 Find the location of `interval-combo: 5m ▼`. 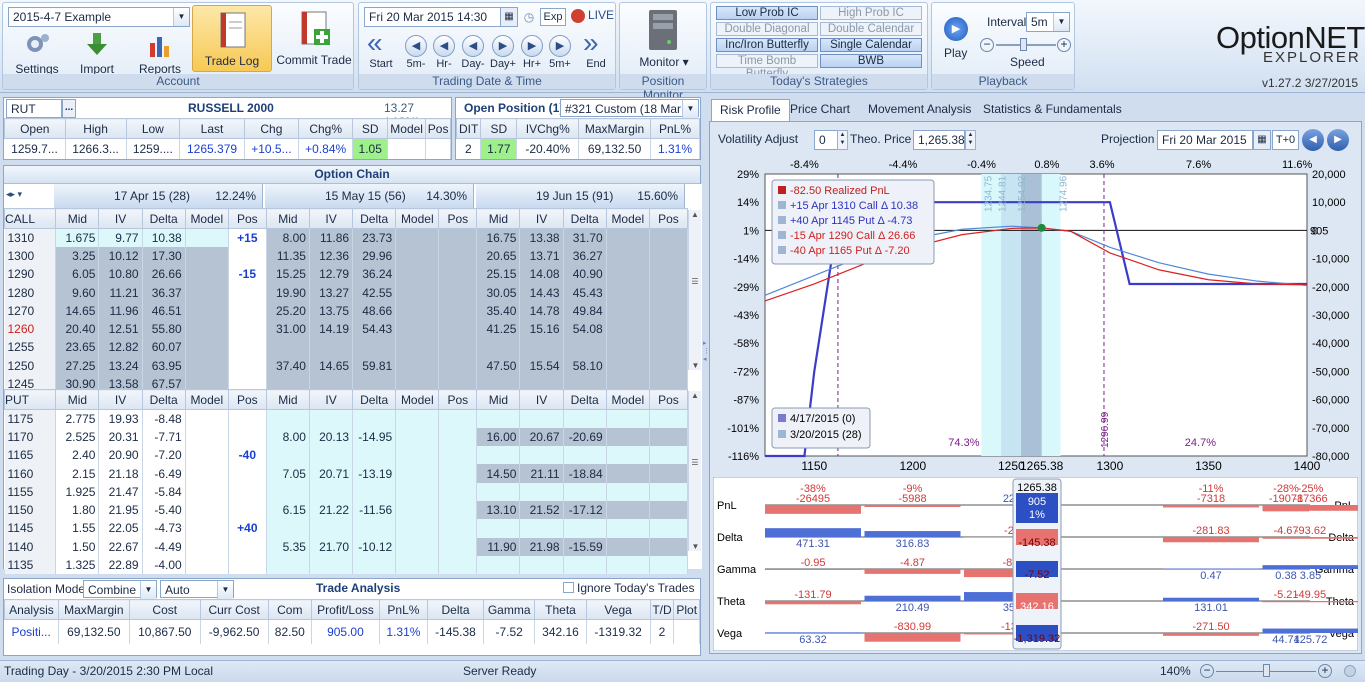

interval-combo: 5m ▼ is located at coordinates (1048, 22).